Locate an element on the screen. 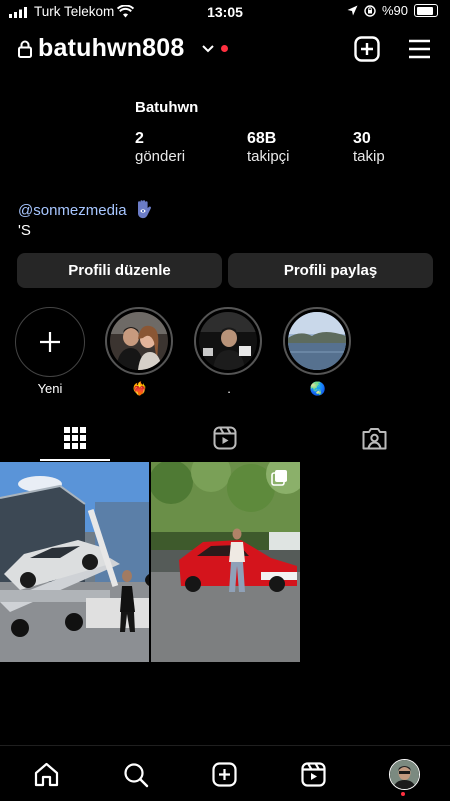 The width and height of the screenshot is (450, 801). share-profile-button: Profili paylaş is located at coordinates (330, 270).